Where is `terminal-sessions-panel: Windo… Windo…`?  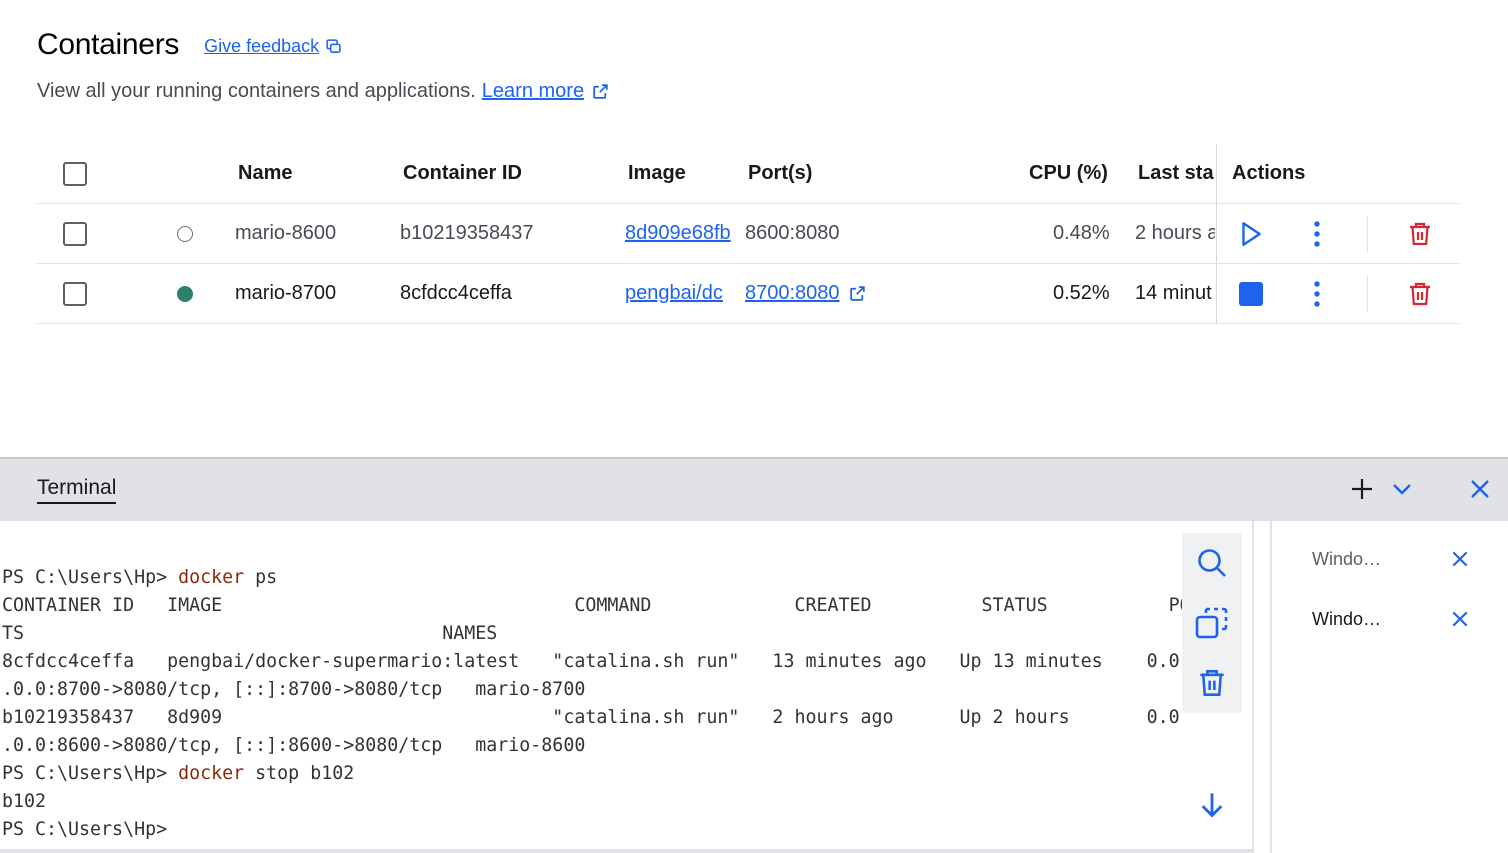 terminal-sessions-panel: Windo… Windo… is located at coordinates (1389, 687).